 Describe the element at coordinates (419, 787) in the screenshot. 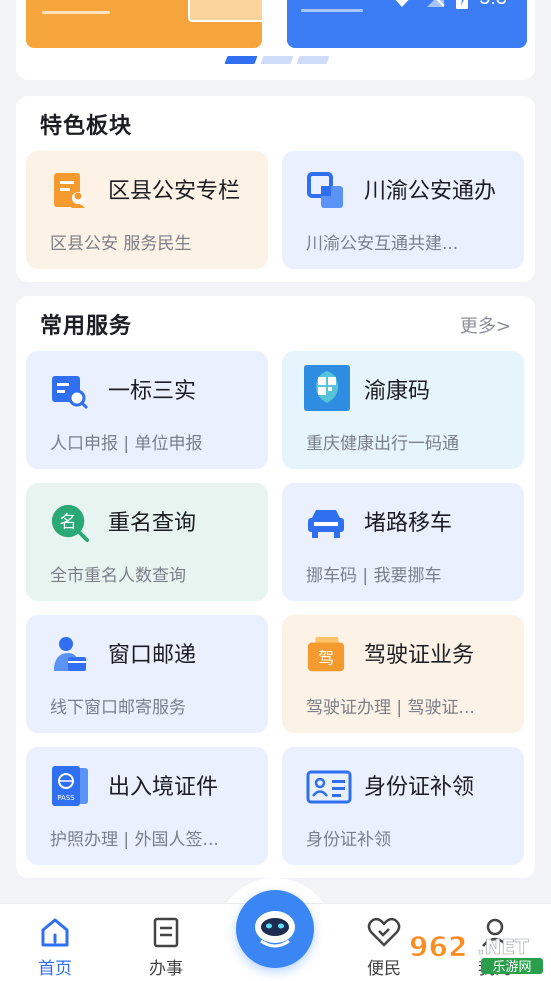

I see `tile-name: 身份证补领` at that location.